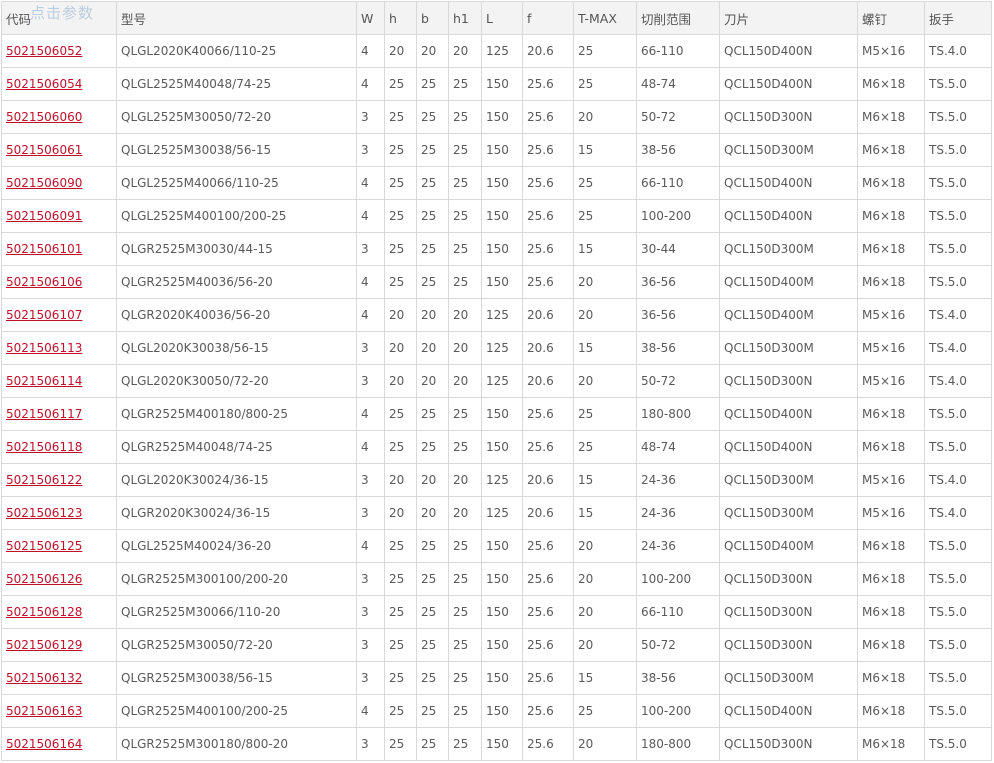  I want to click on header-cutting-range: 切削范围, so click(678, 18).